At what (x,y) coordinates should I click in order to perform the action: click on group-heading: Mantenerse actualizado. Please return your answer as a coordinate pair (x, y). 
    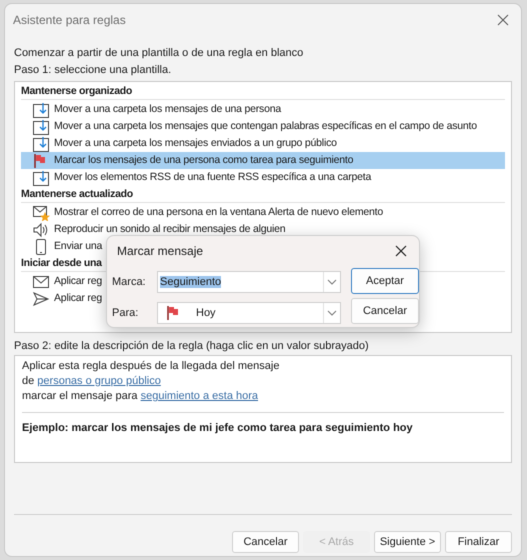
    Looking at the image, I should click on (263, 194).